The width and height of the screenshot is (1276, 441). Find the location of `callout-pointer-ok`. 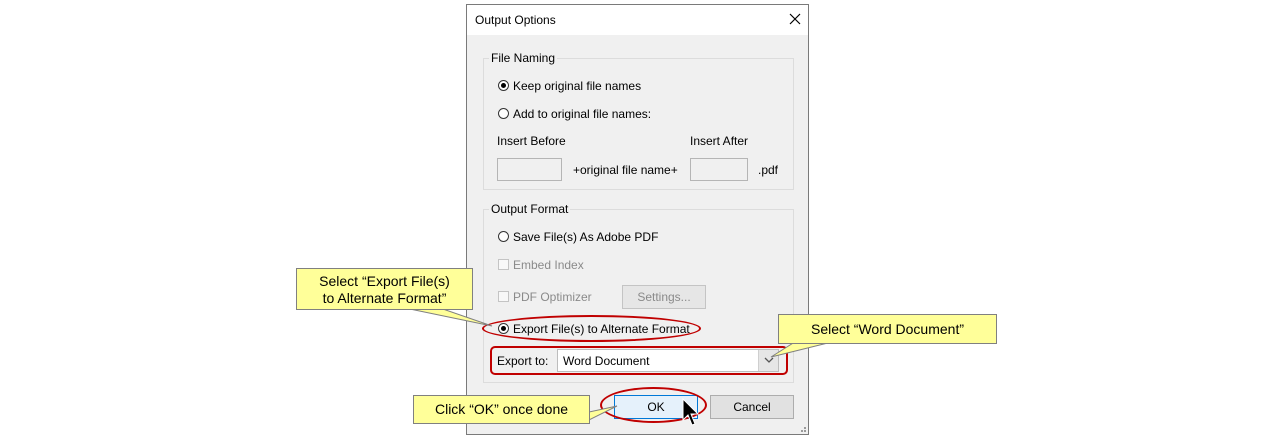

callout-pointer-ok is located at coordinates (603, 413).